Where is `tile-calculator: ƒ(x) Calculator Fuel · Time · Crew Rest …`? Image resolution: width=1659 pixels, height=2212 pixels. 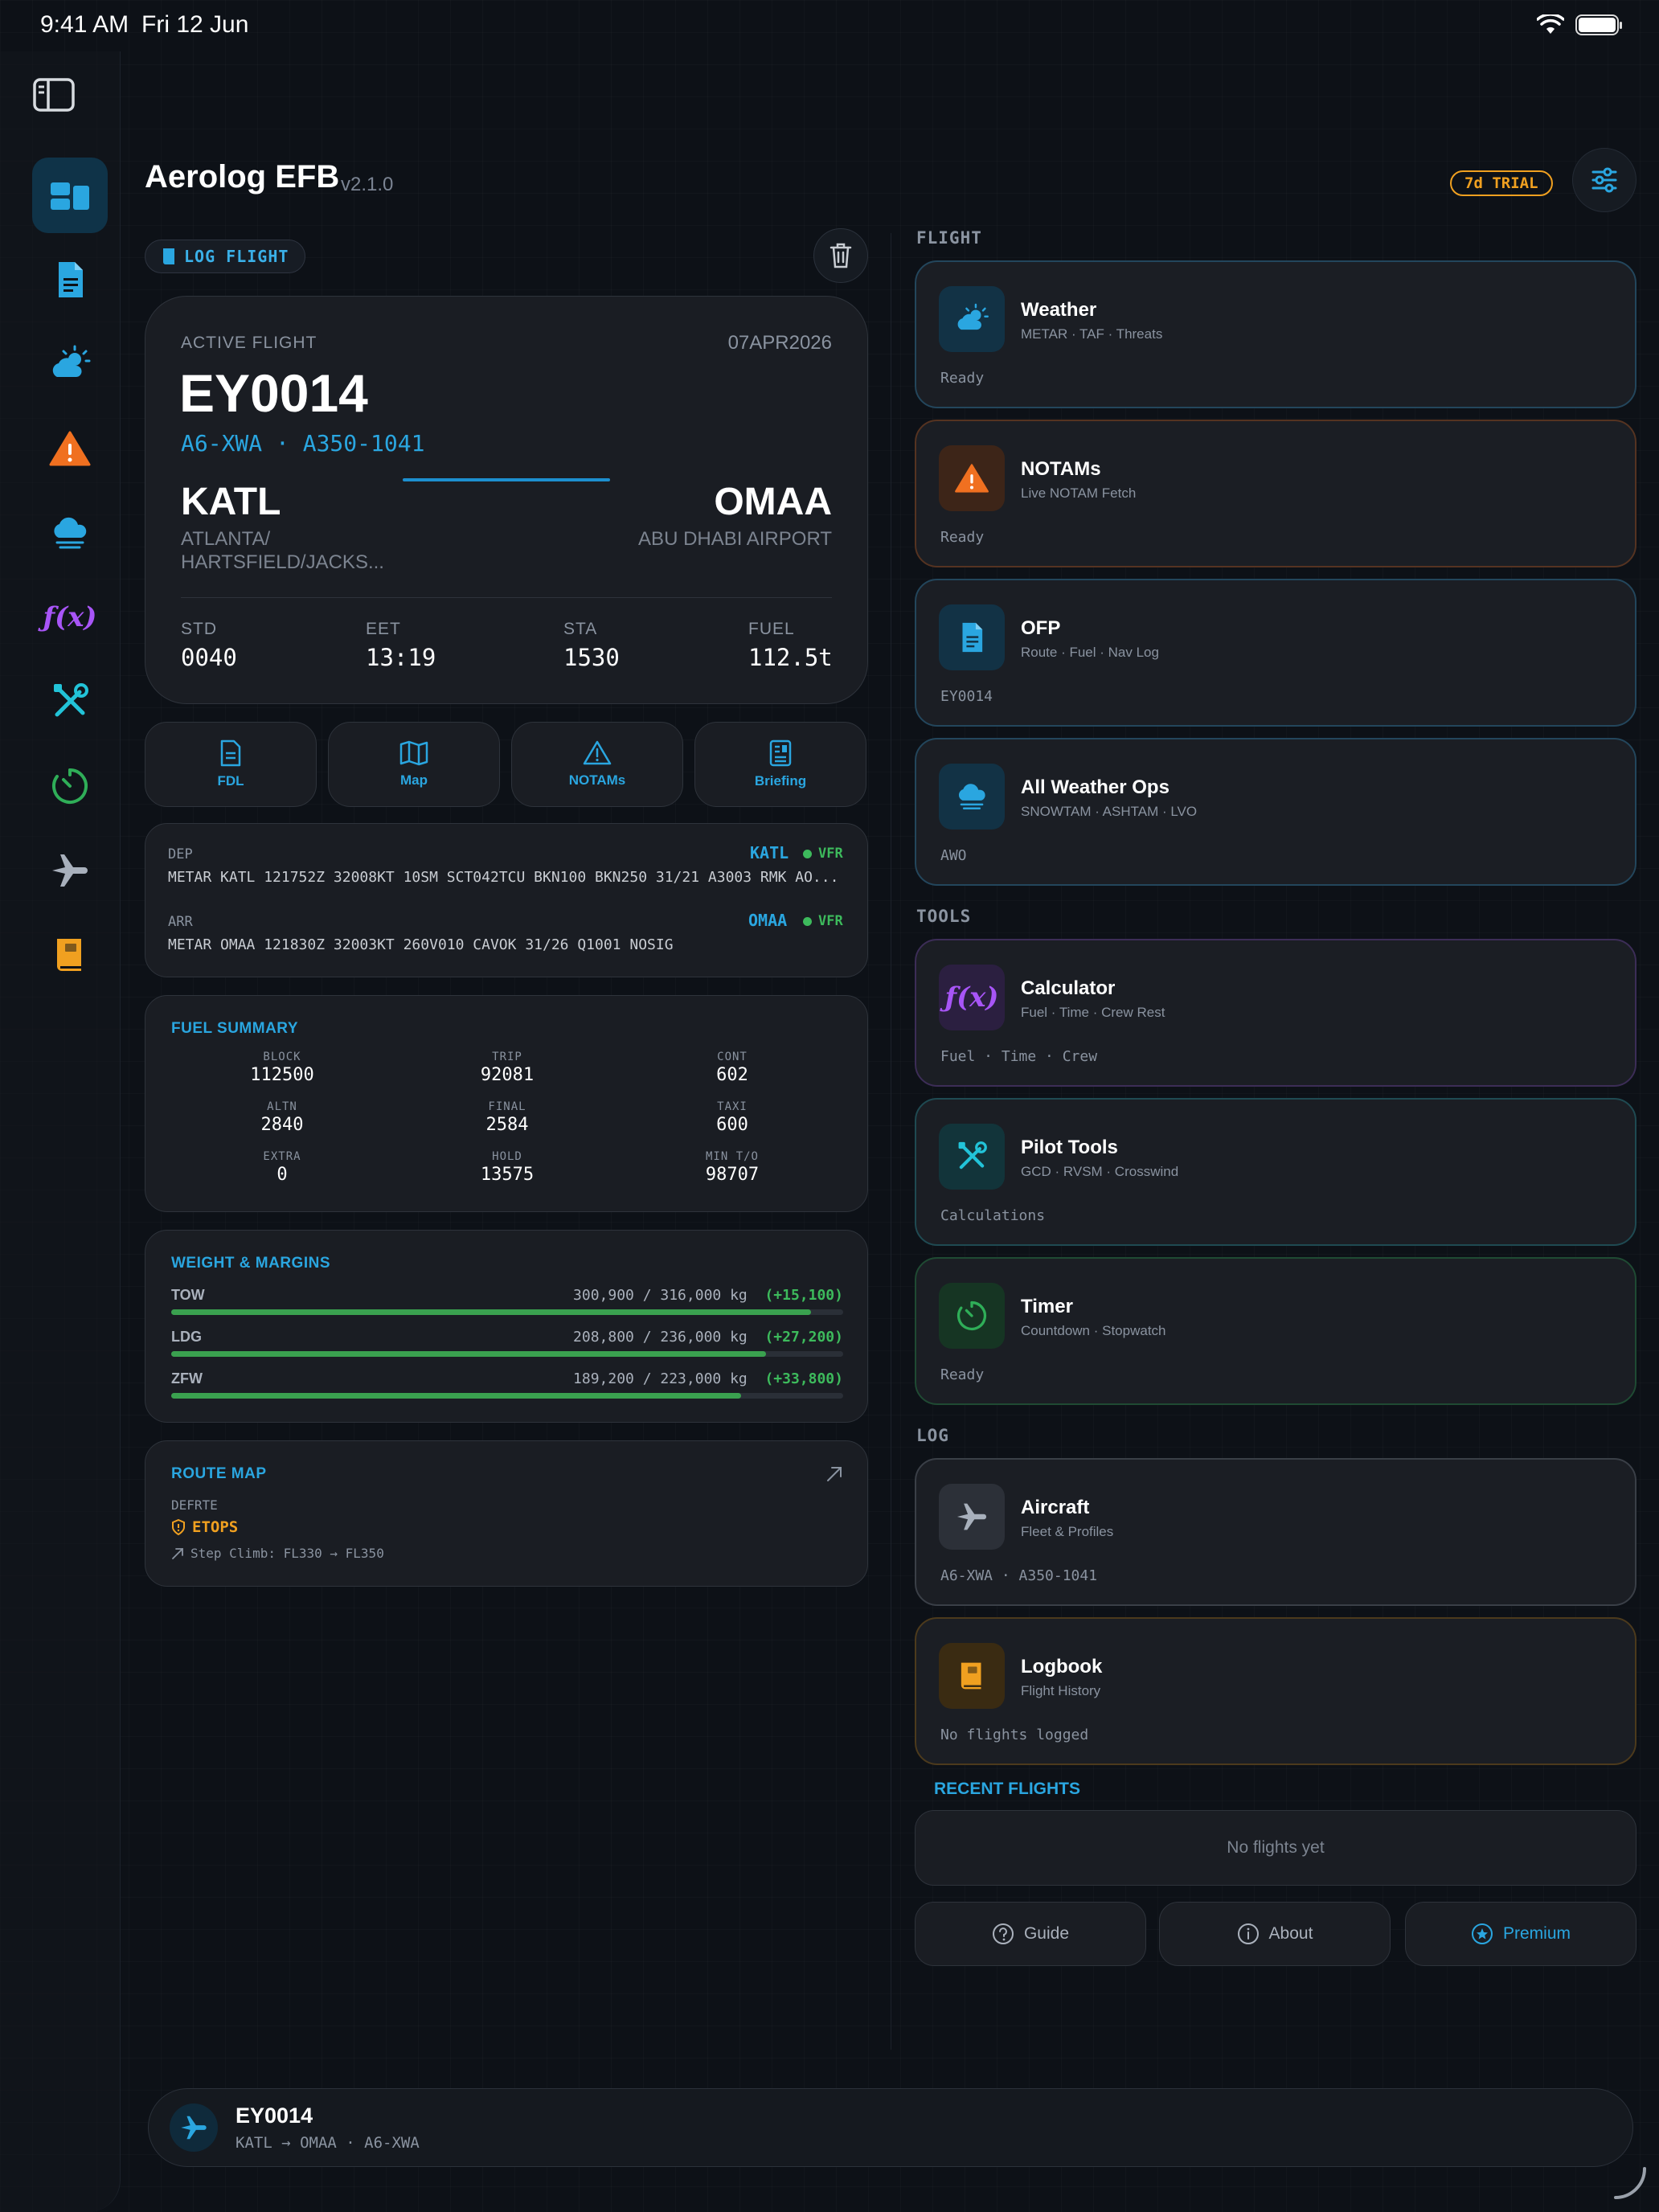 tile-calculator: ƒ(x) Calculator Fuel · Time · Crew Rest … is located at coordinates (1275, 1013).